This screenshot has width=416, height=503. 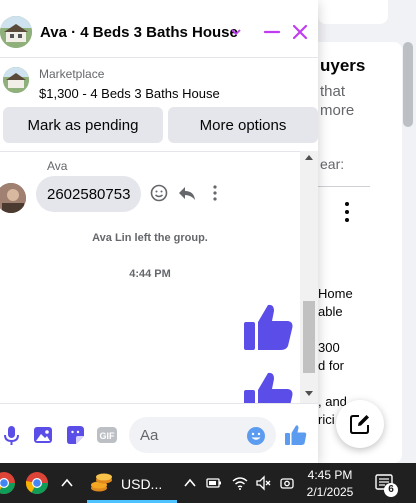 What do you see at coordinates (150, 274) in the screenshot?
I see `timestamp: 4:44 PM` at bounding box center [150, 274].